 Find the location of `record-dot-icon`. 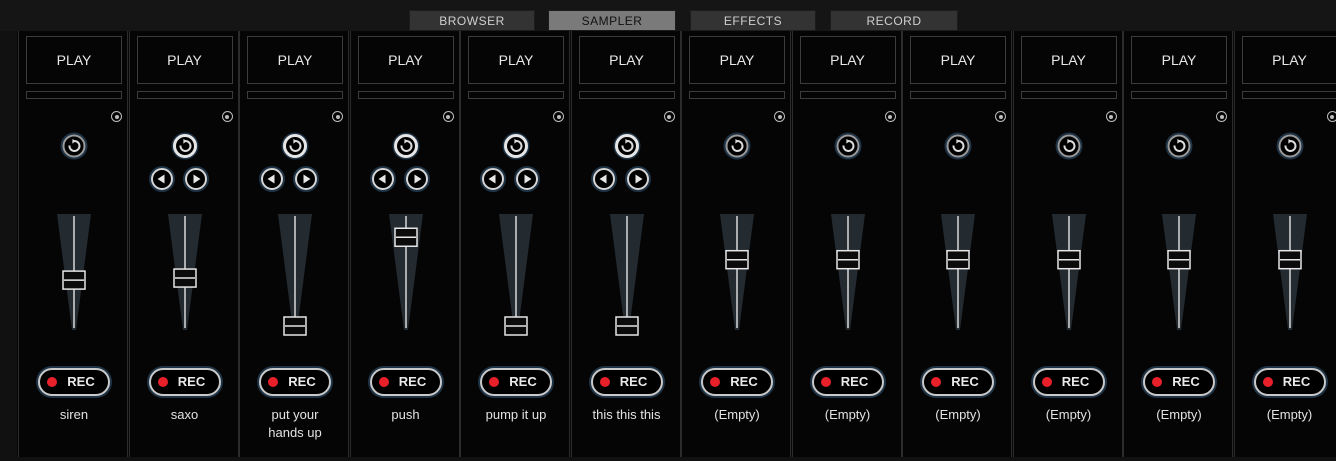

record-dot-icon is located at coordinates (1157, 382).